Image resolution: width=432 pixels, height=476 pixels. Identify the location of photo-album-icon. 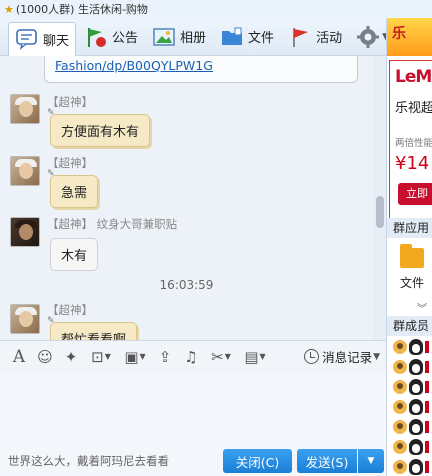
(164, 37).